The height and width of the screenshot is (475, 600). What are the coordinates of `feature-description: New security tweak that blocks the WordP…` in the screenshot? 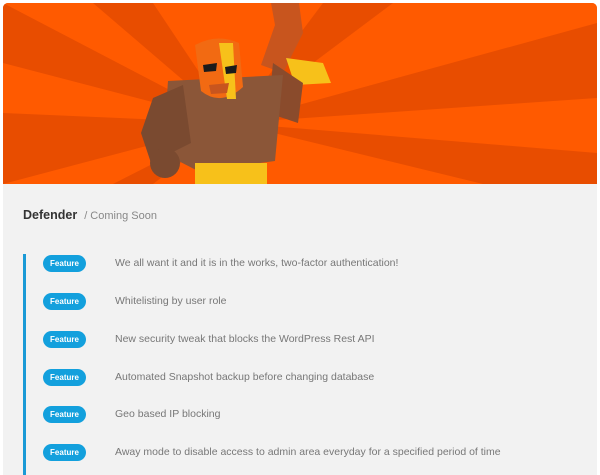 It's located at (245, 339).